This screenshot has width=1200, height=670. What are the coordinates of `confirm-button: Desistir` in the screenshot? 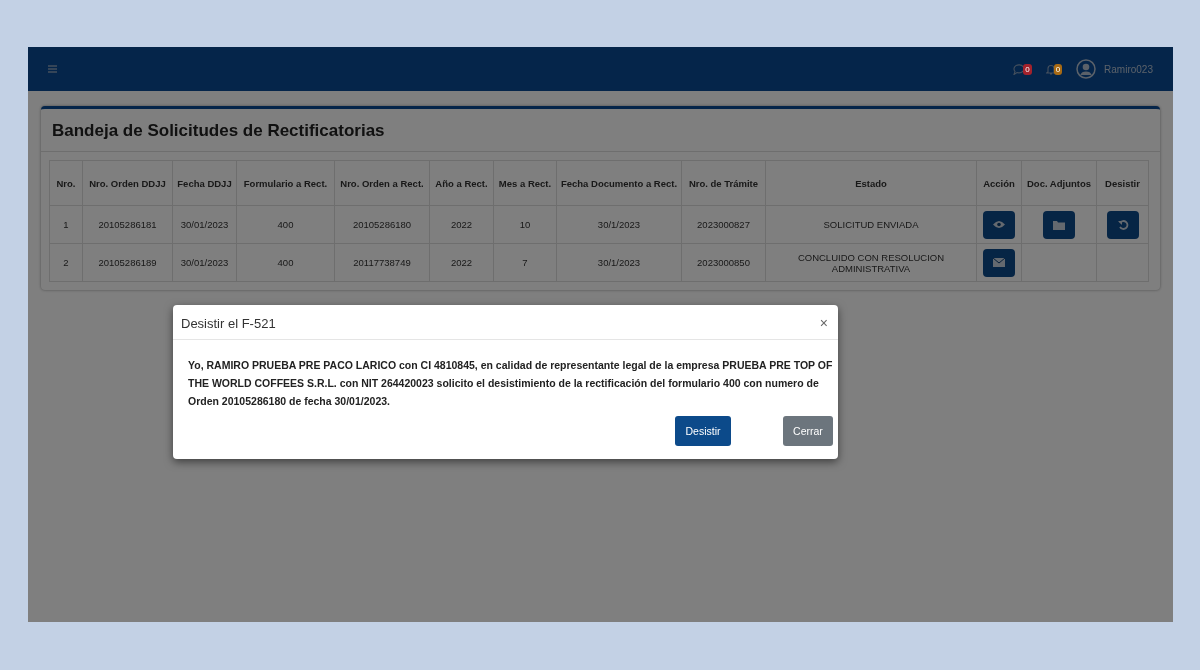 It's located at (703, 431).